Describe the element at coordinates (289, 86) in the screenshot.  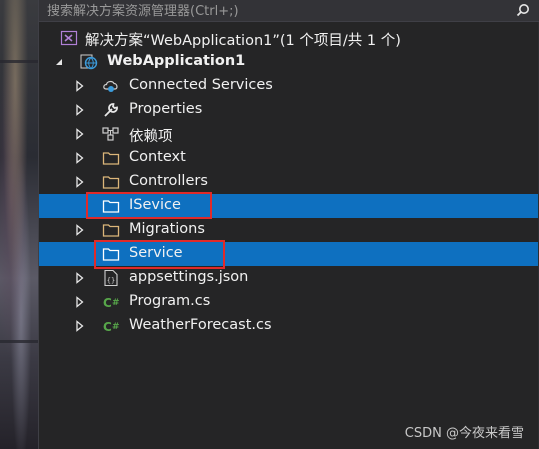
I see `tree-item-connected-services: Connected Services` at that location.